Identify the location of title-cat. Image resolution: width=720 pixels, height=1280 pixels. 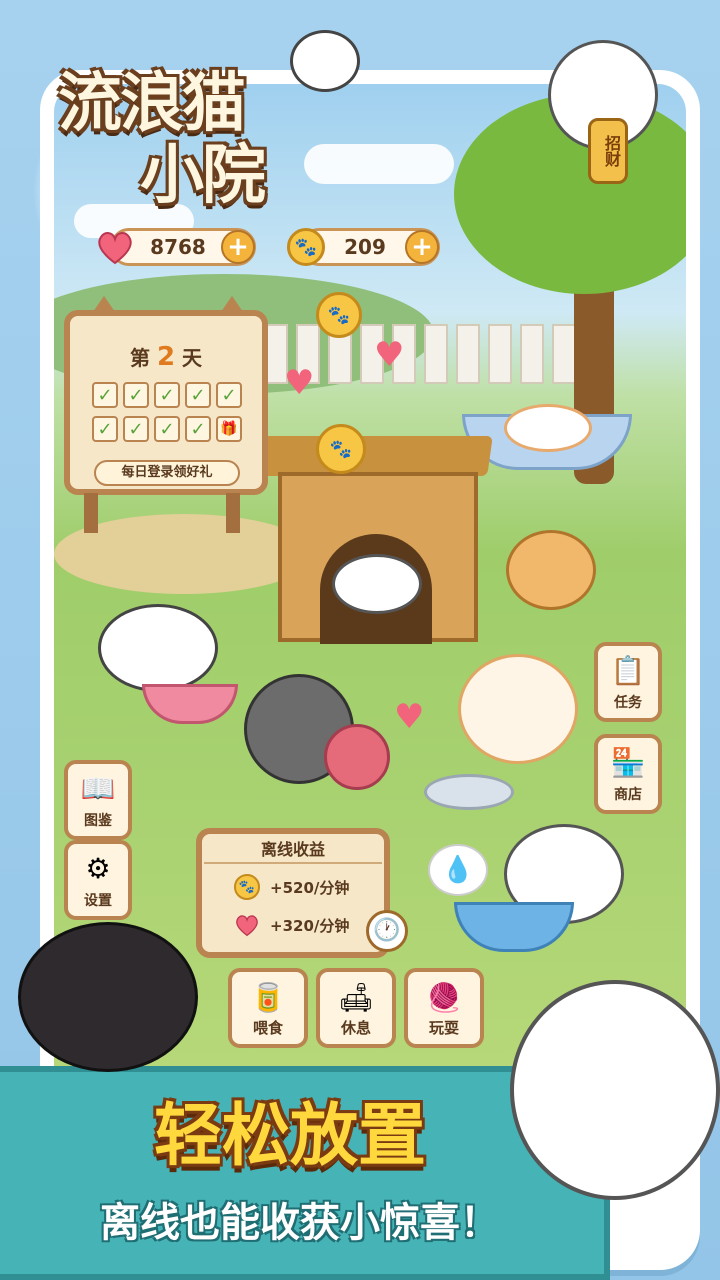
(325, 61).